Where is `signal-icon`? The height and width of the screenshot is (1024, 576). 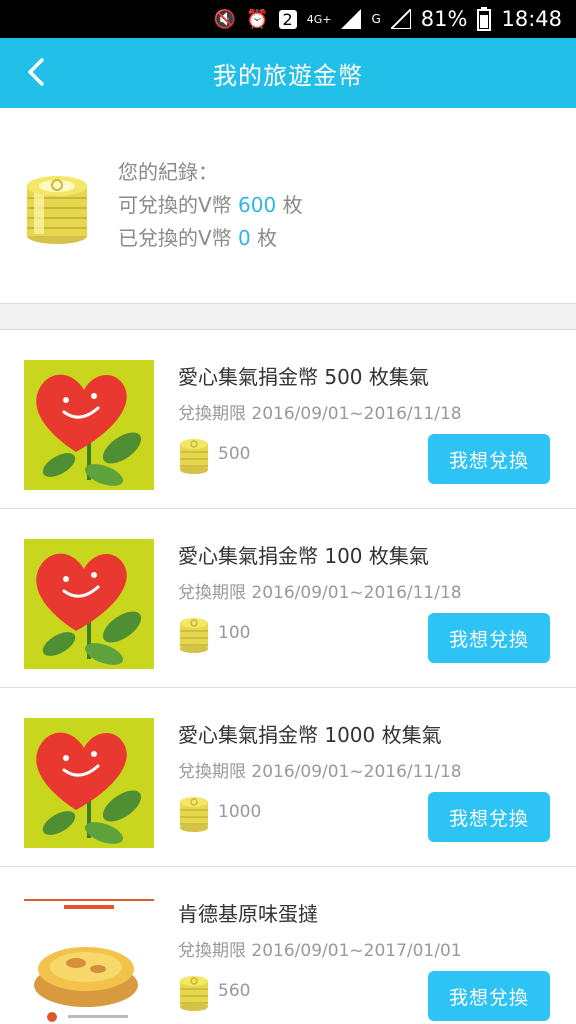
signal-icon is located at coordinates (351, 19).